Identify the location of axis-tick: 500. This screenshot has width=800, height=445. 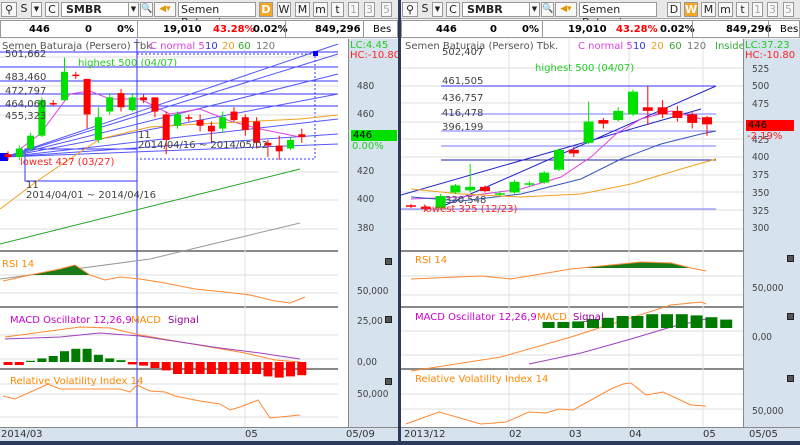
(761, 86).